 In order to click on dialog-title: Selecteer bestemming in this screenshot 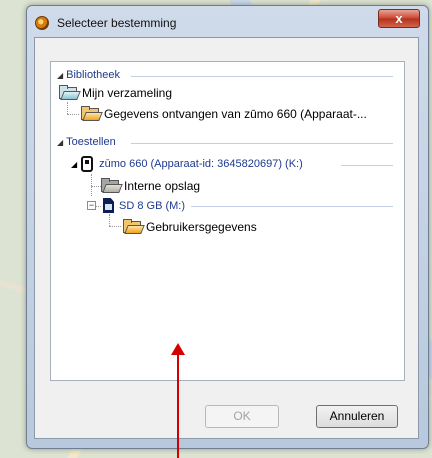, I will do `click(117, 23)`.